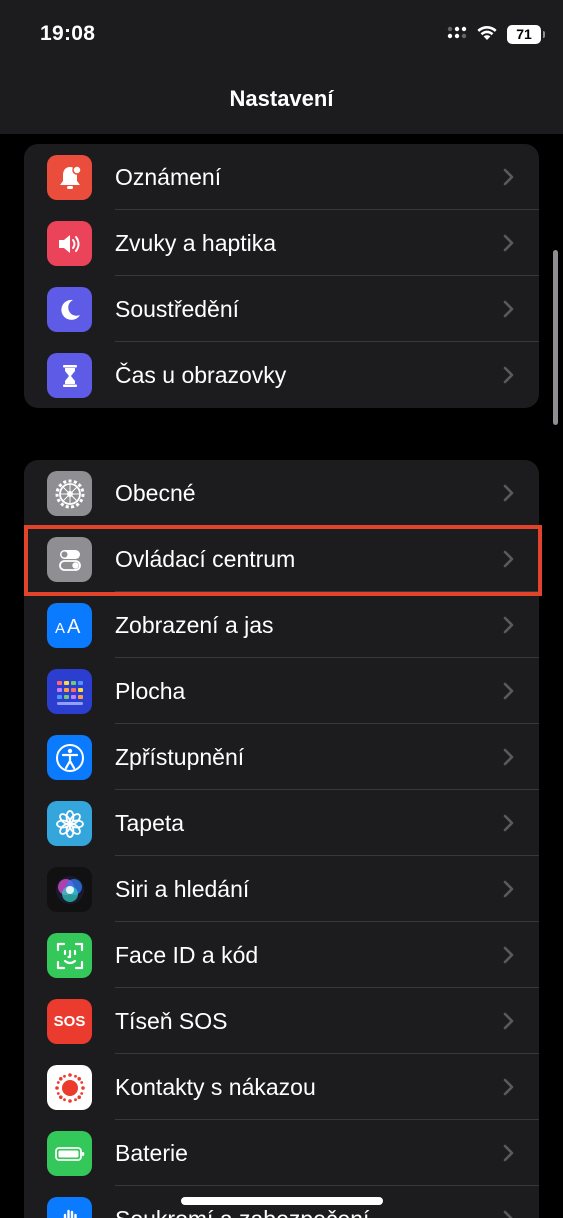 Image resolution: width=563 pixels, height=1218 pixels. What do you see at coordinates (69, 823) in the screenshot?
I see `flower-icon` at bounding box center [69, 823].